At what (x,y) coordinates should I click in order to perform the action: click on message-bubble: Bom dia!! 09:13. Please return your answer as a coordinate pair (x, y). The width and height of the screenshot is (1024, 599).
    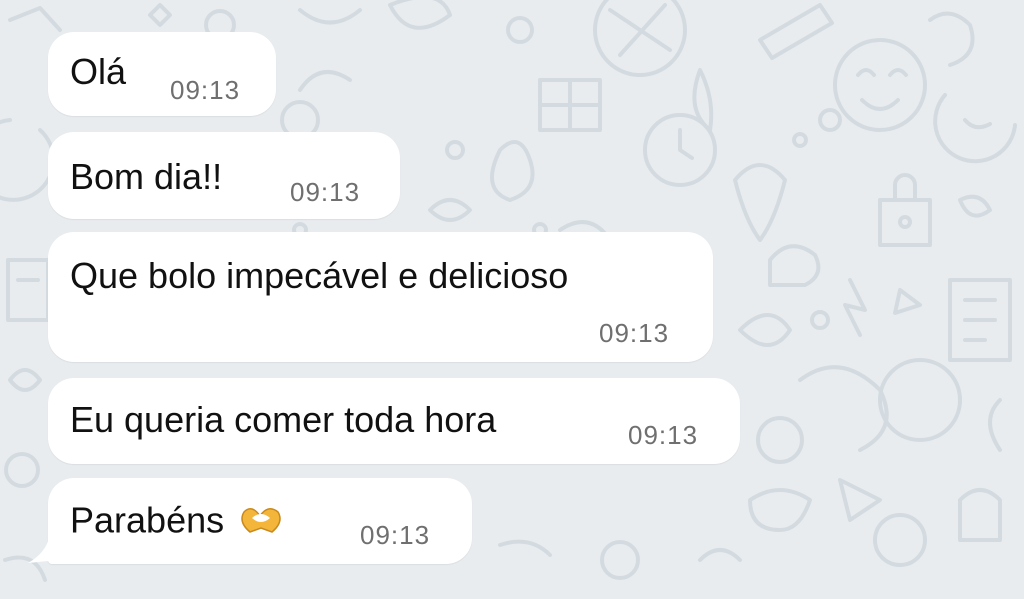
    Looking at the image, I should click on (224, 175).